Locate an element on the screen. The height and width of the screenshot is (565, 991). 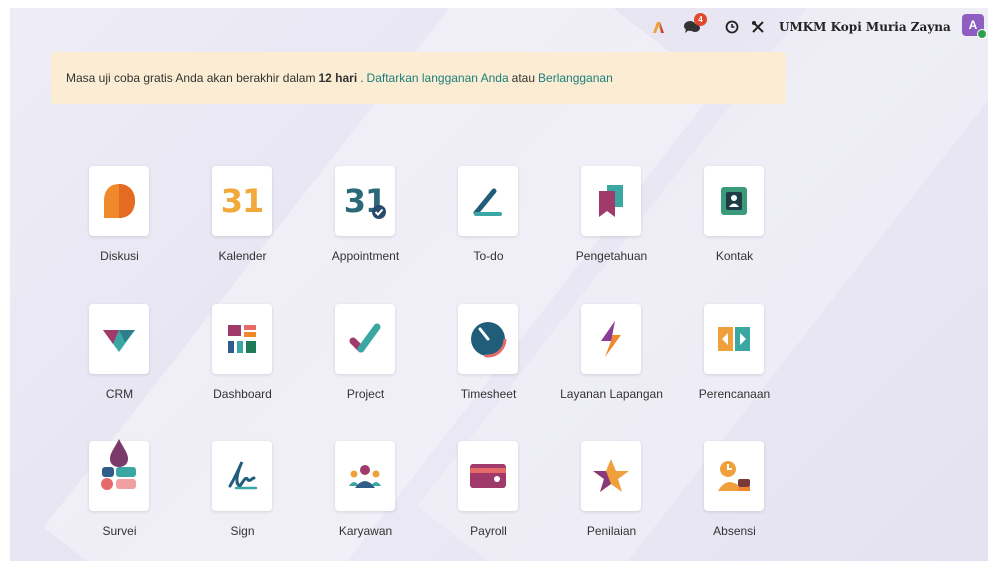
planning-icon is located at coordinates (734, 339).